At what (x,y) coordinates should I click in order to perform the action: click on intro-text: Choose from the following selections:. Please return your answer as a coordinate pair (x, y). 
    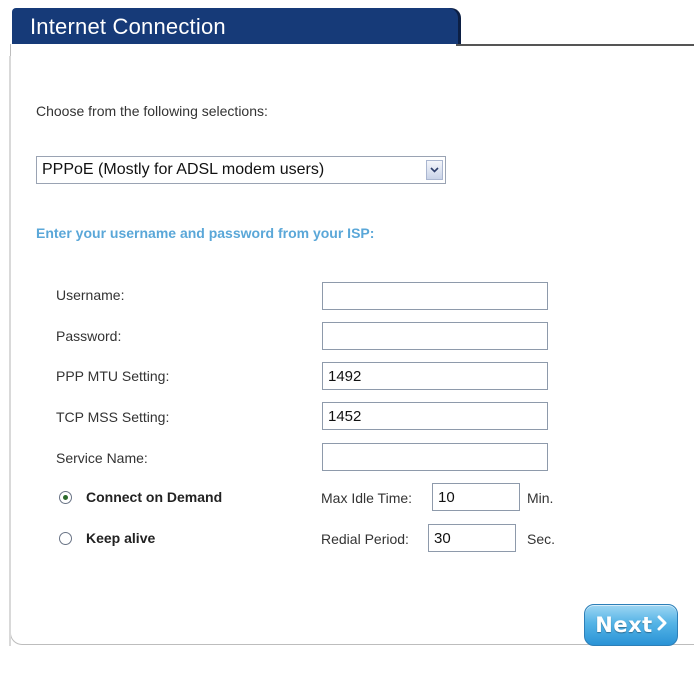
    Looking at the image, I should click on (152, 111).